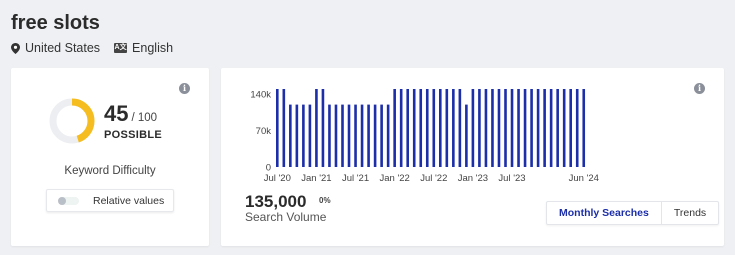 The height and width of the screenshot is (255, 735). What do you see at coordinates (690, 213) in the screenshot?
I see `tab-trends: Trends` at bounding box center [690, 213].